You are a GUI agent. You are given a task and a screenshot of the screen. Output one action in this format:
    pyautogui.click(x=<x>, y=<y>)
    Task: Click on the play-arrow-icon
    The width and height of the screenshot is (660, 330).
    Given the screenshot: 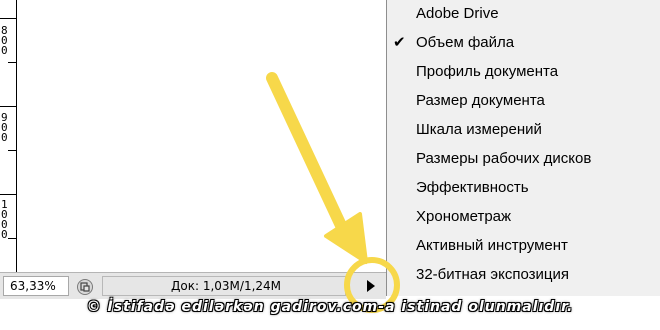 What is the action you would take?
    pyautogui.click(x=371, y=286)
    